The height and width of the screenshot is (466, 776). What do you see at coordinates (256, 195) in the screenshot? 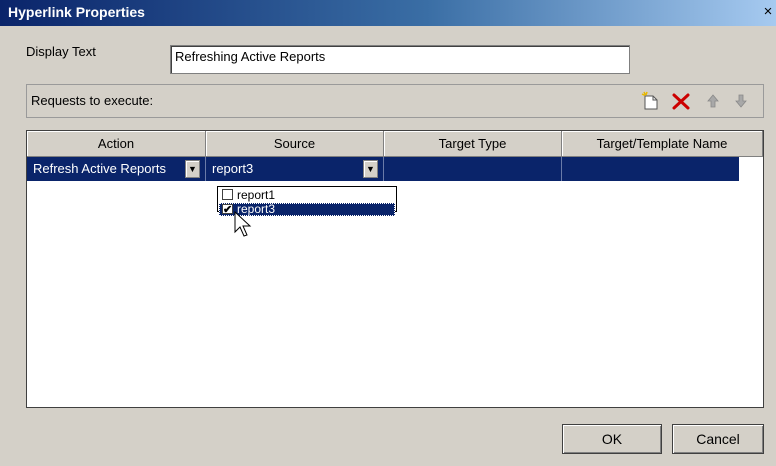
I see `report1-label: report1` at bounding box center [256, 195].